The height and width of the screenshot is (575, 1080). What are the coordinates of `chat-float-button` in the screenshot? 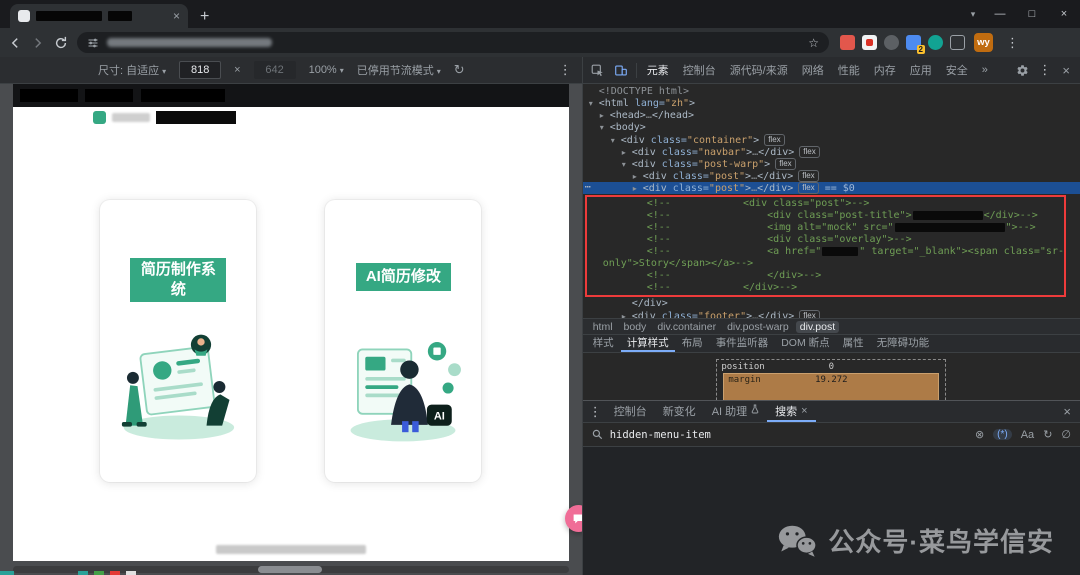 It's located at (573, 518).